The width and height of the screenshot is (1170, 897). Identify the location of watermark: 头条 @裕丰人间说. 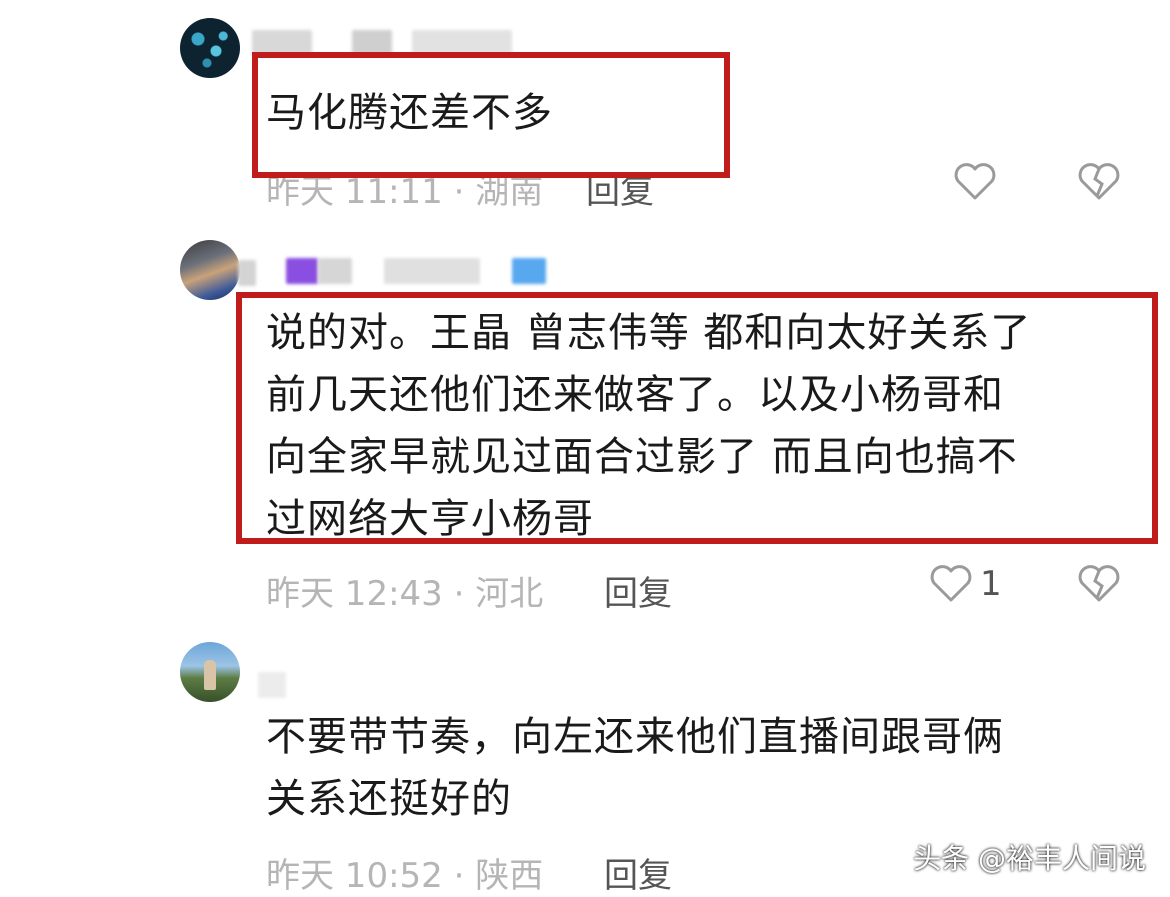
(1029, 858).